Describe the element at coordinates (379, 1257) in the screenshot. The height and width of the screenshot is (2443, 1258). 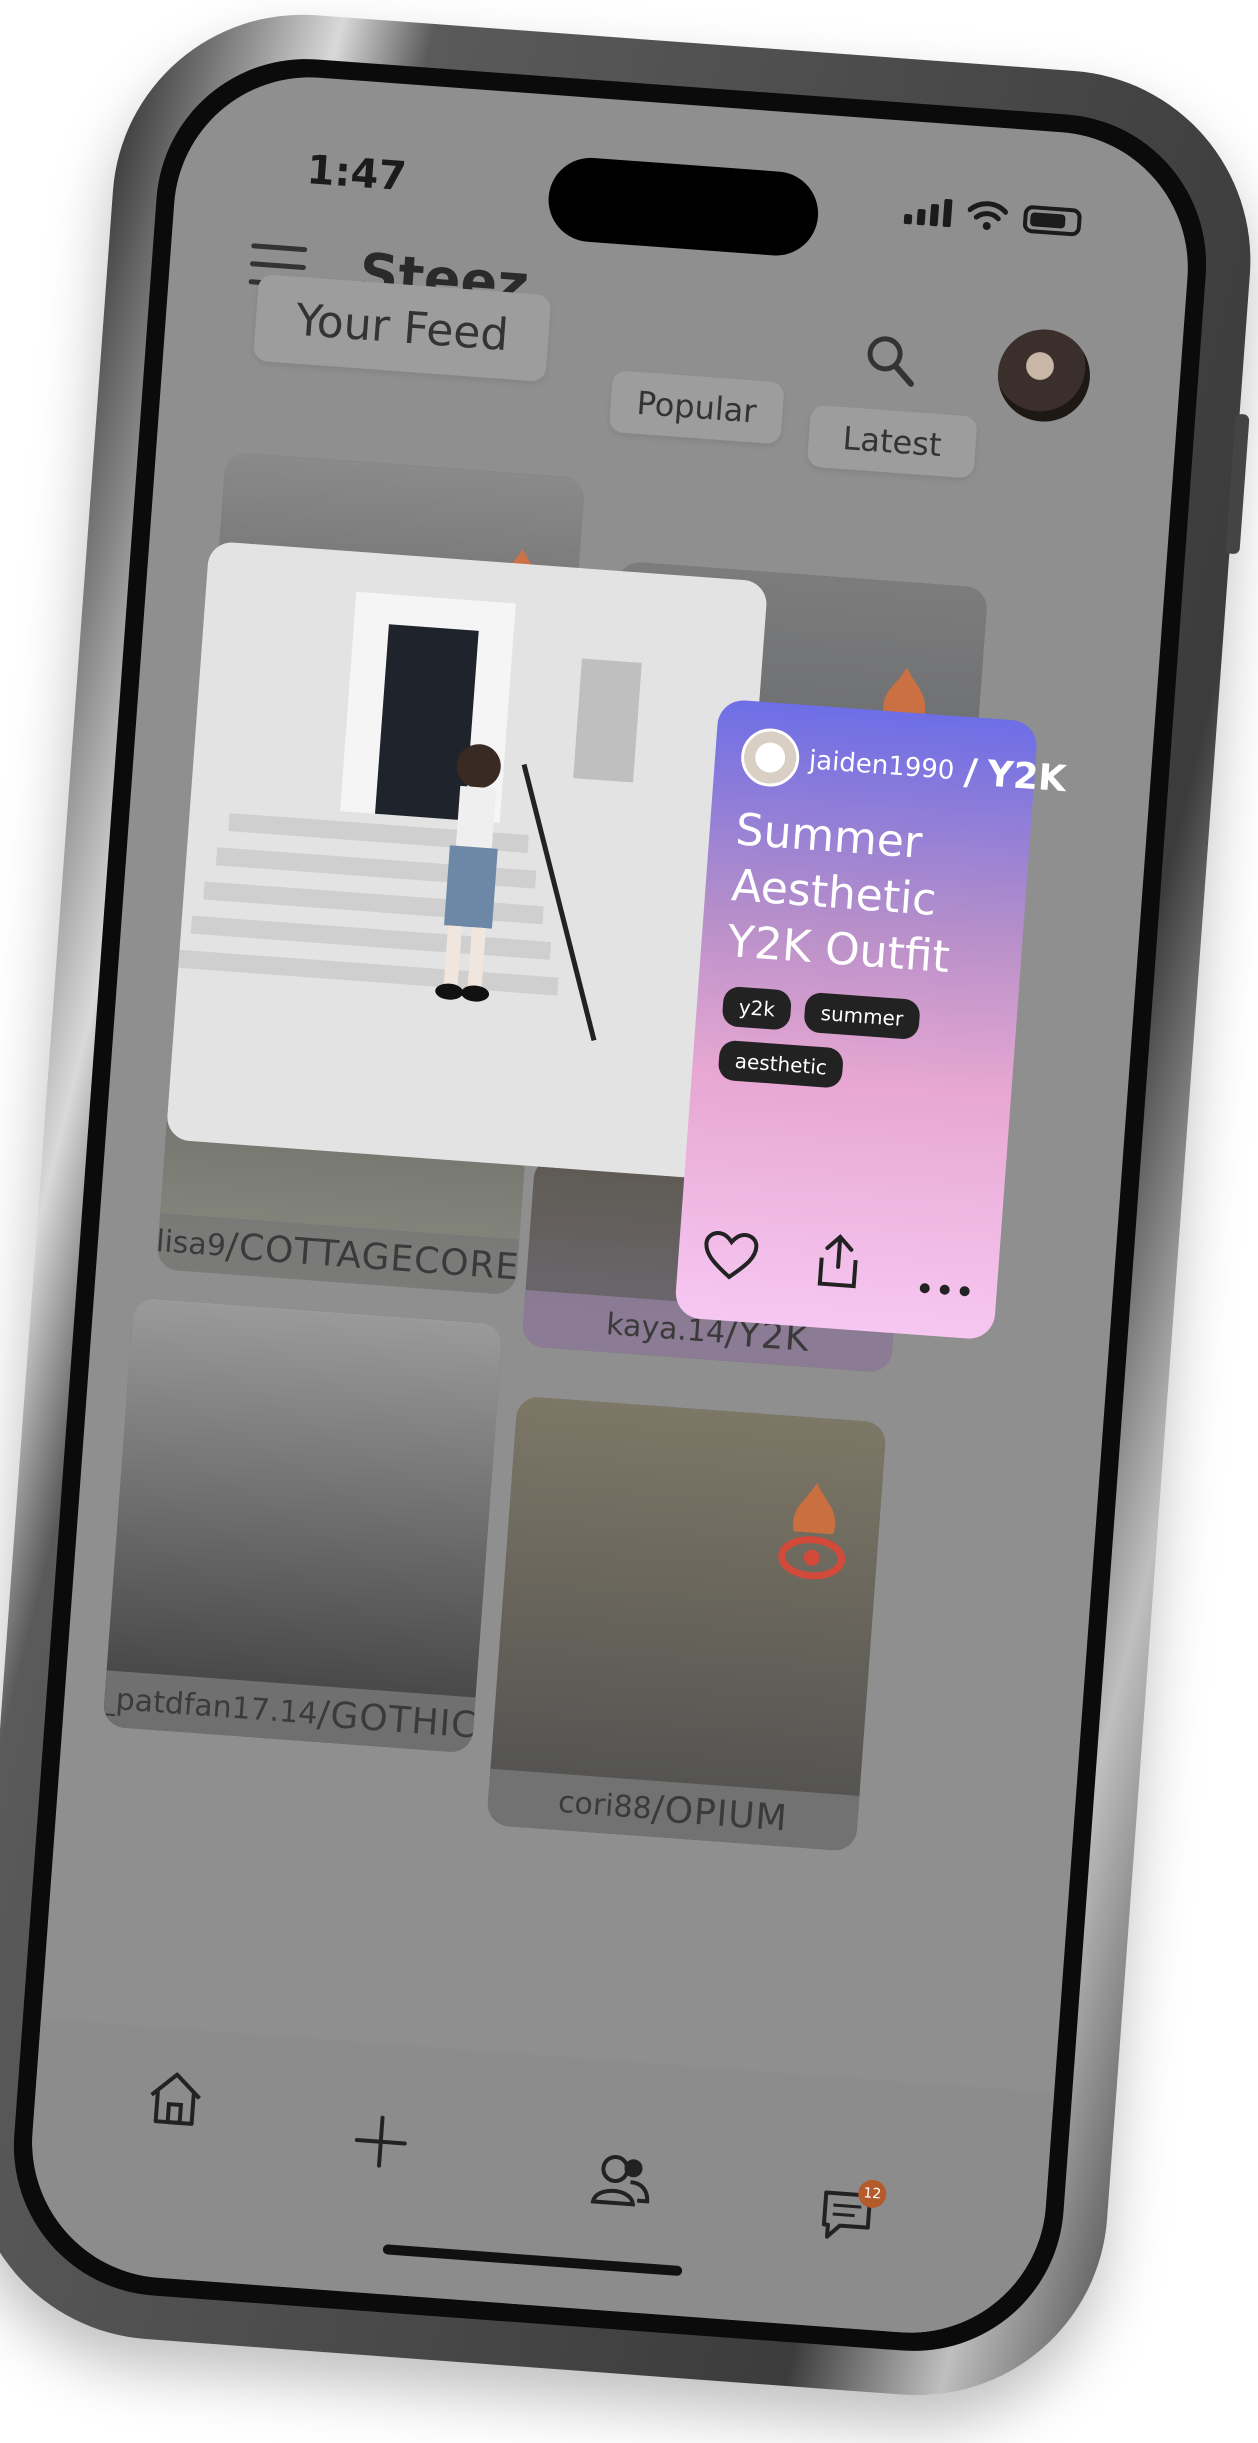
I see `post-style: COTTAGECORE` at that location.